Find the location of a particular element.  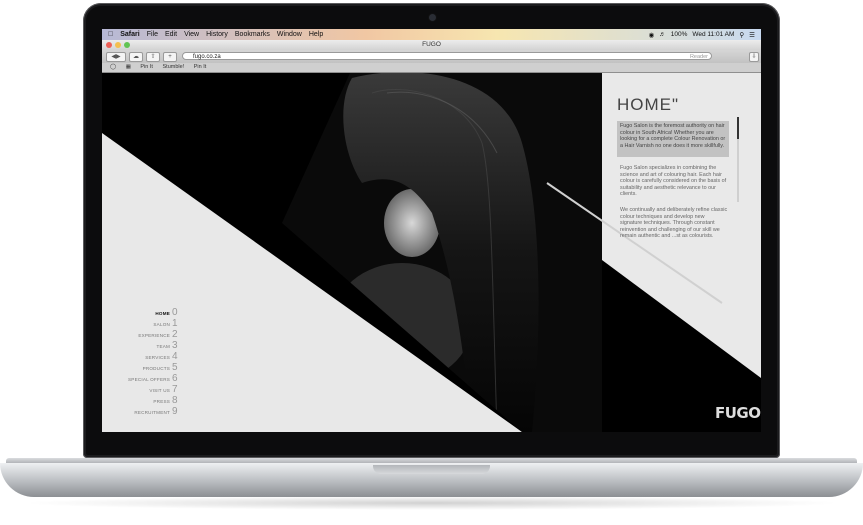

laptop-shadow is located at coordinates (431, 503).